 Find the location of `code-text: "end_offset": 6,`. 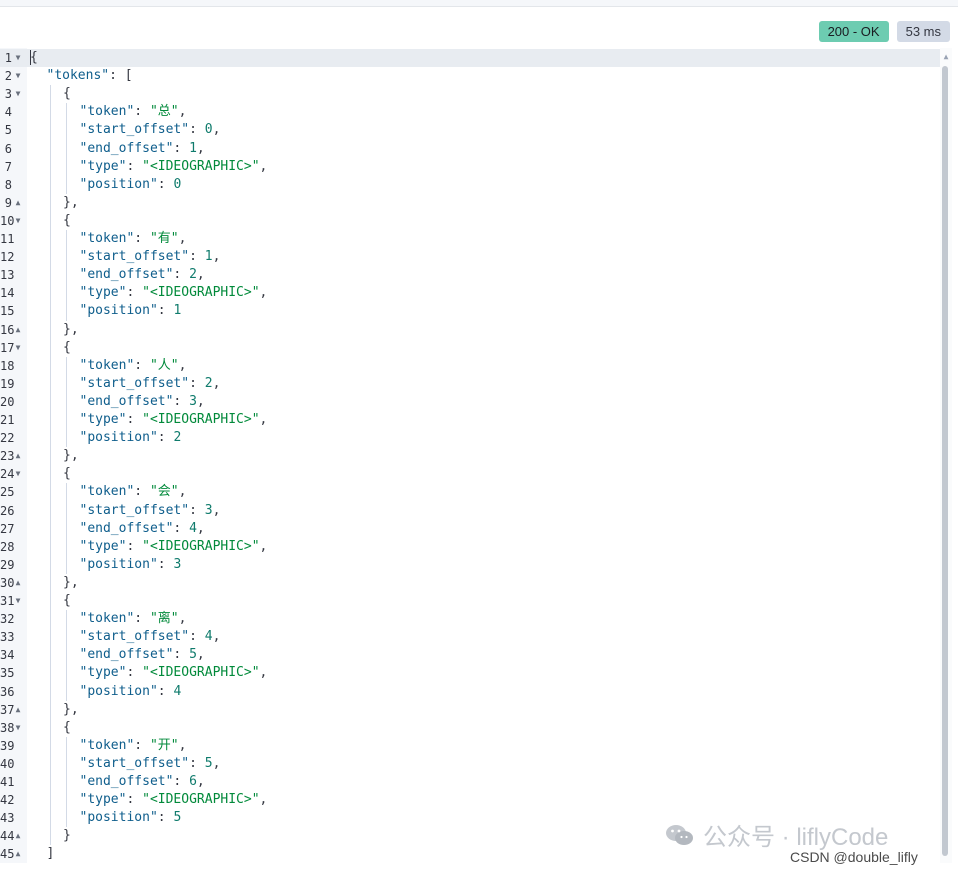

code-text: "end_offset": 6, is located at coordinates (142, 782).